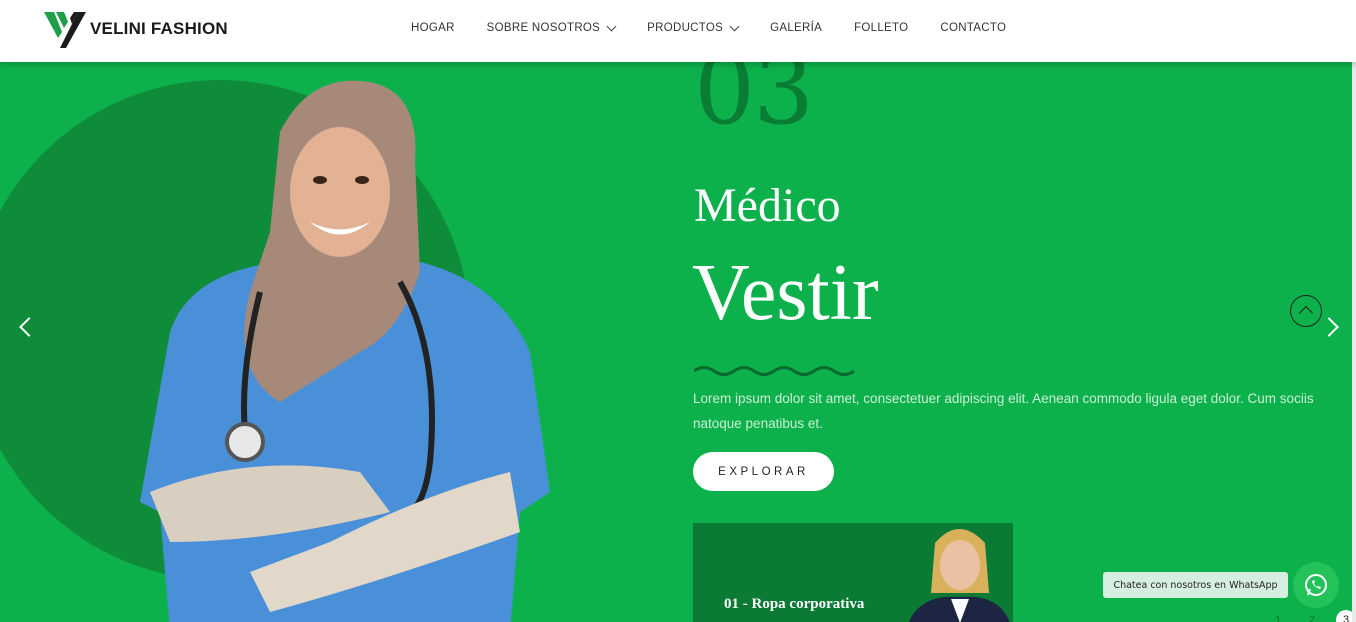 This screenshot has height=622, width=1356. I want to click on nav-label: PRODUCTOS, so click(685, 28).